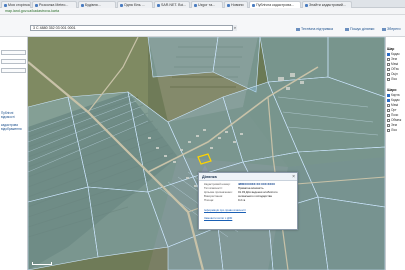 This screenshot has height=270, width=405. I want to click on cadastral-search-input: 3 C 4880 352 03 001 0001, so click(132, 28).